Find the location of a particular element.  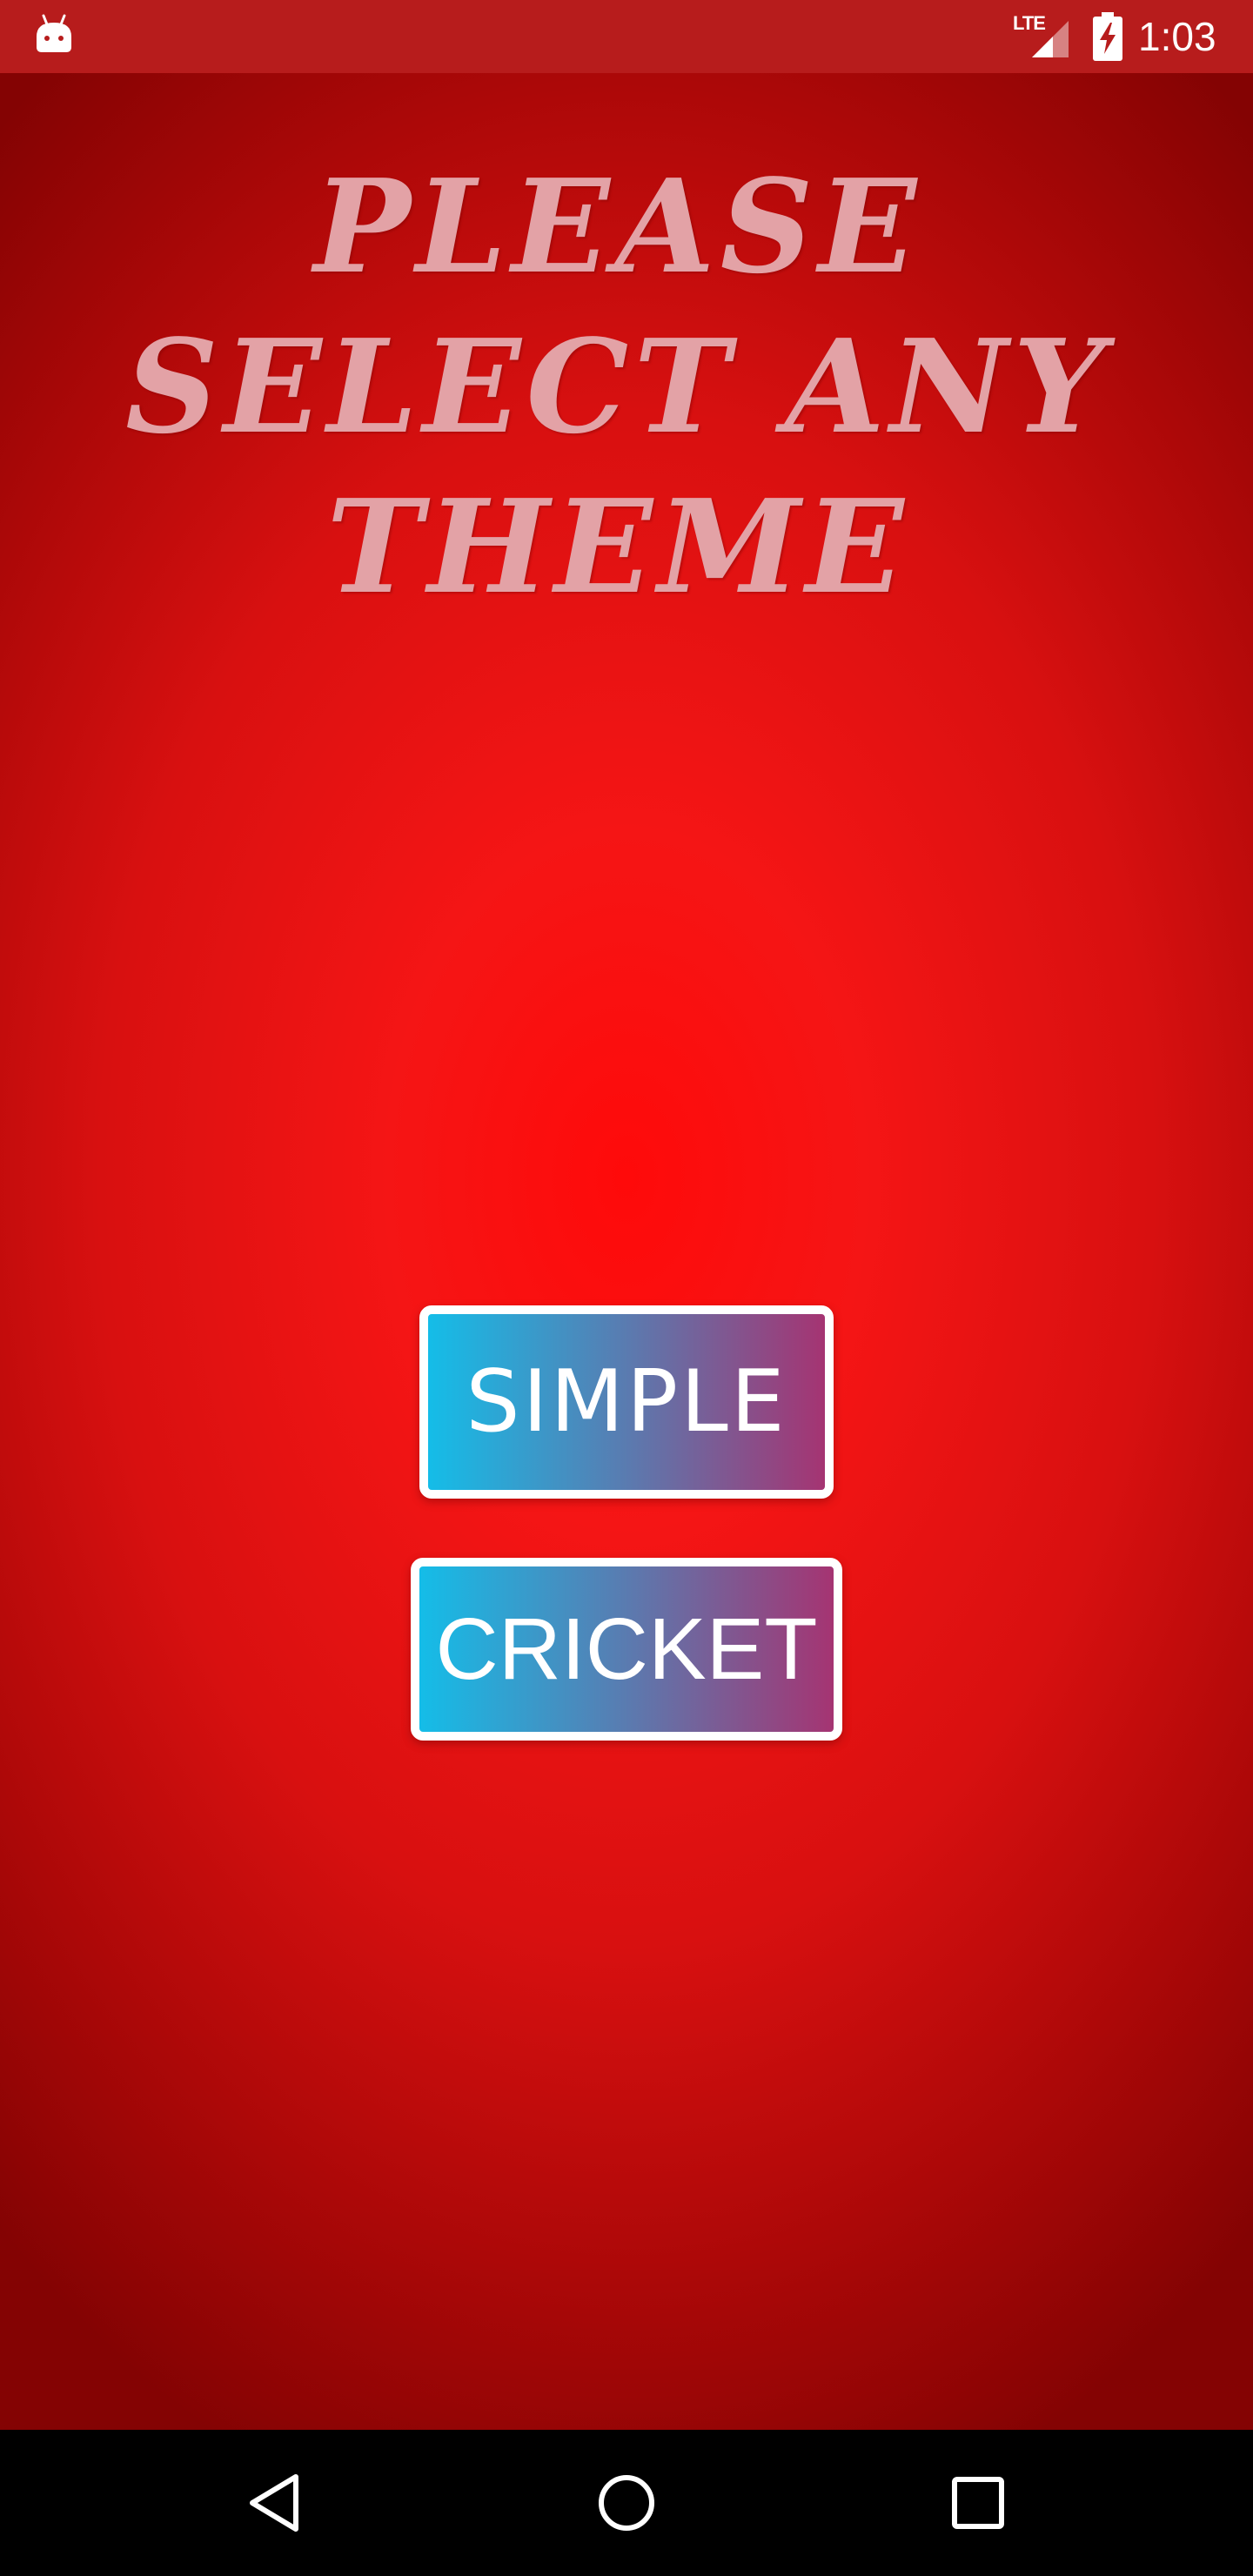

status-clock: 1:03 is located at coordinates (1177, 37).